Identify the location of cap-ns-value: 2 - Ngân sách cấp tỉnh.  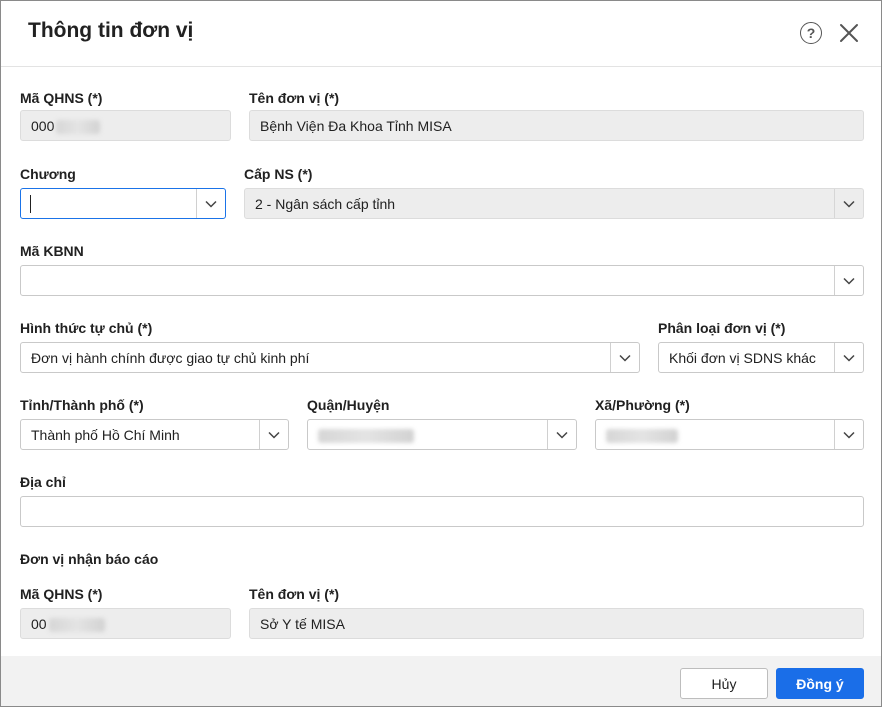
(325, 204).